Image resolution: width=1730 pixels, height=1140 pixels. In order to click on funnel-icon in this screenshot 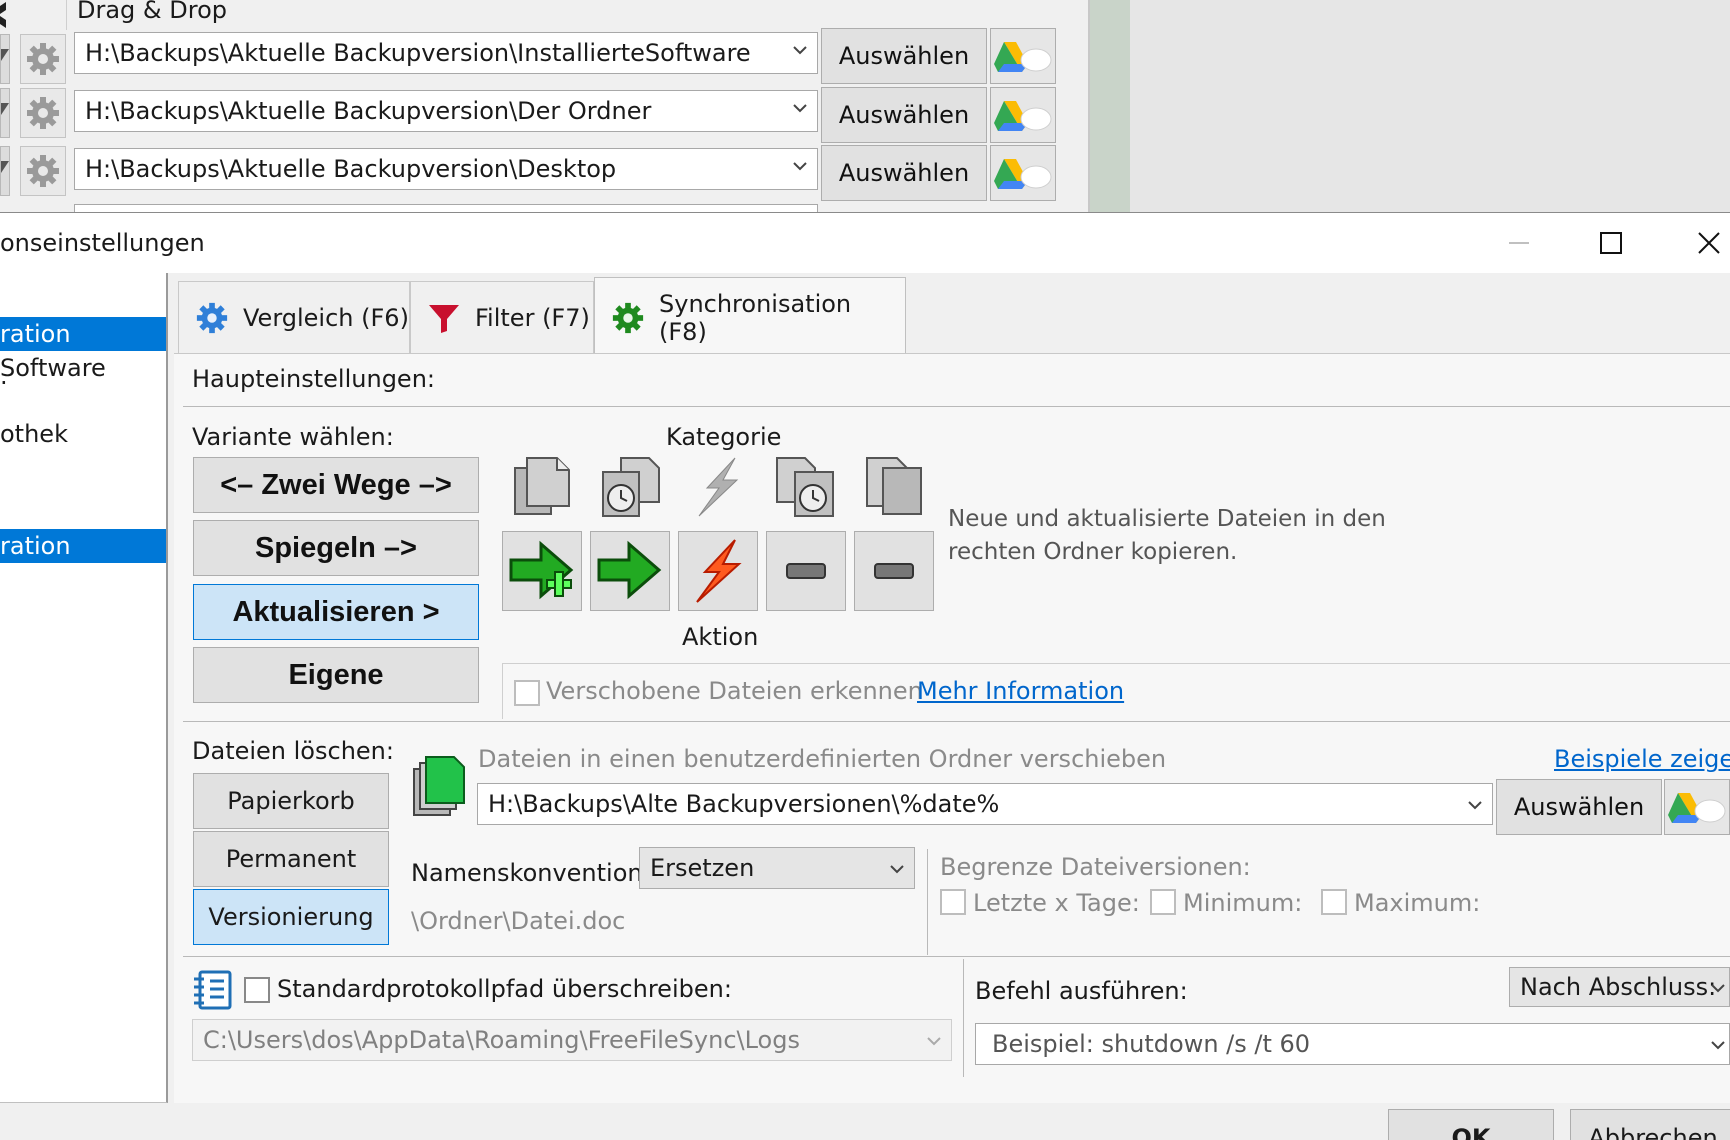, I will do `click(444, 318)`.